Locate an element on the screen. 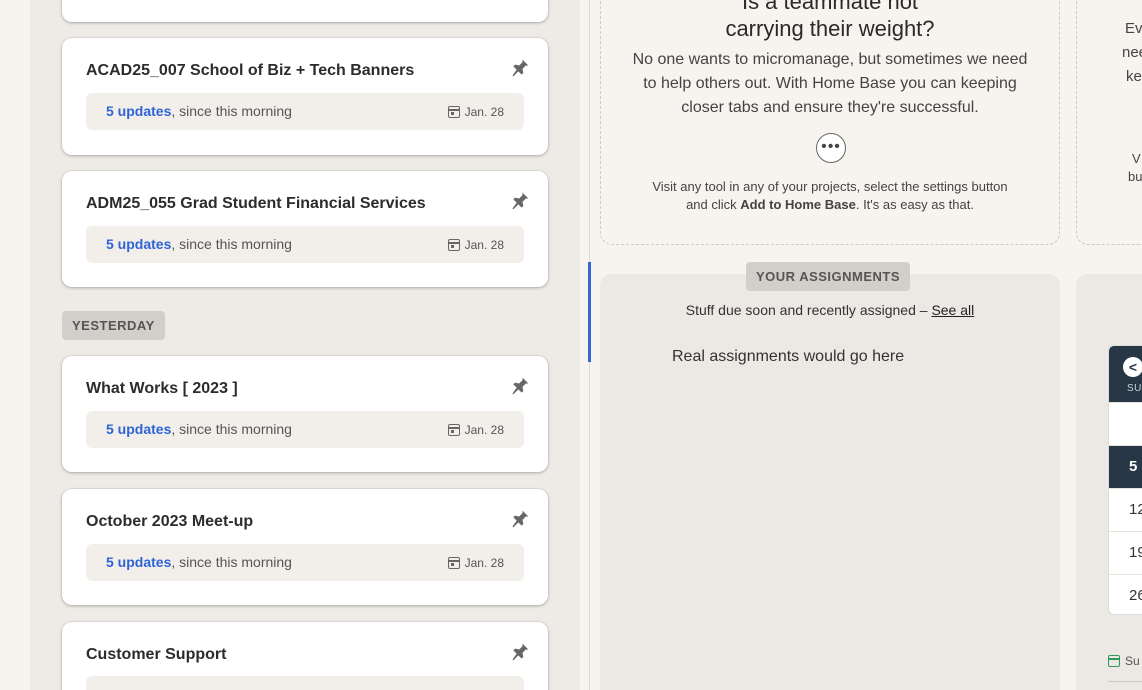 The width and height of the screenshot is (1142, 690). assignments-placeholder: Real assignments would go here is located at coordinates (788, 356).